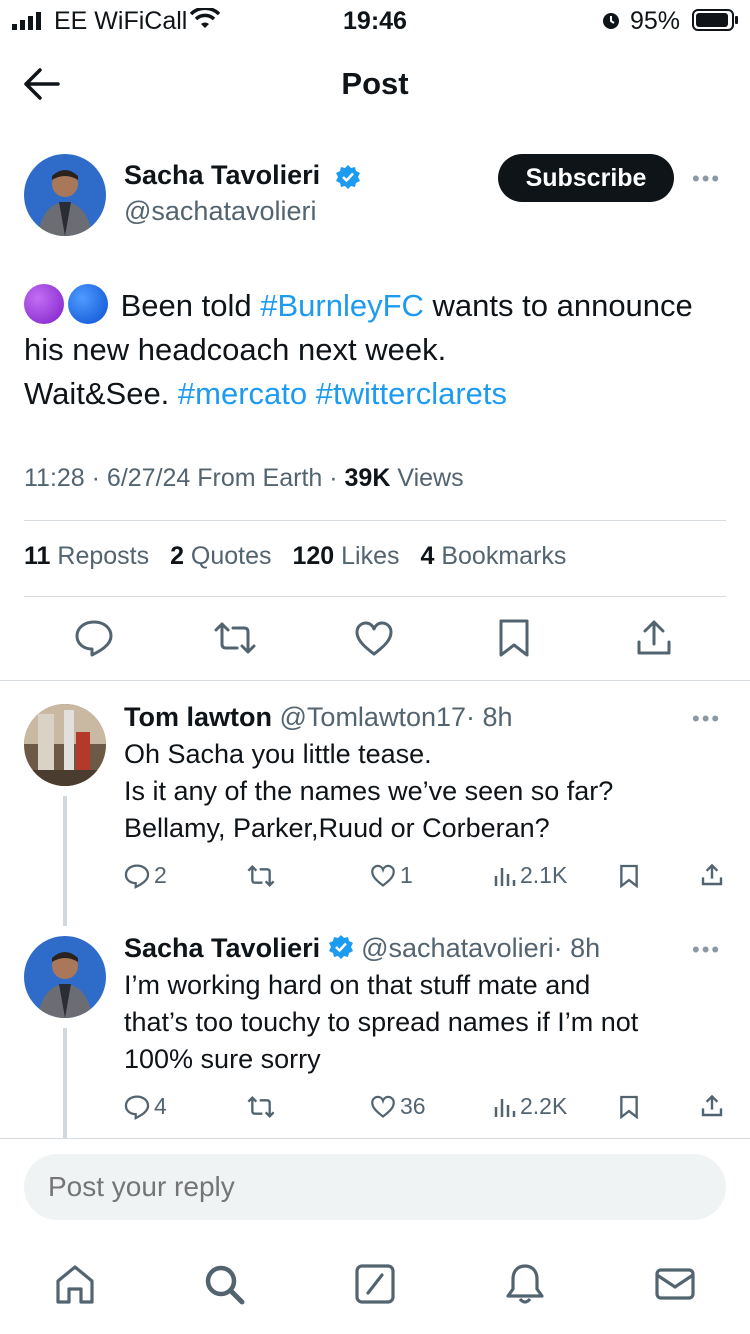 This screenshot has height=1334, width=750. I want to click on subscribe-button: Subscribe, so click(586, 178).